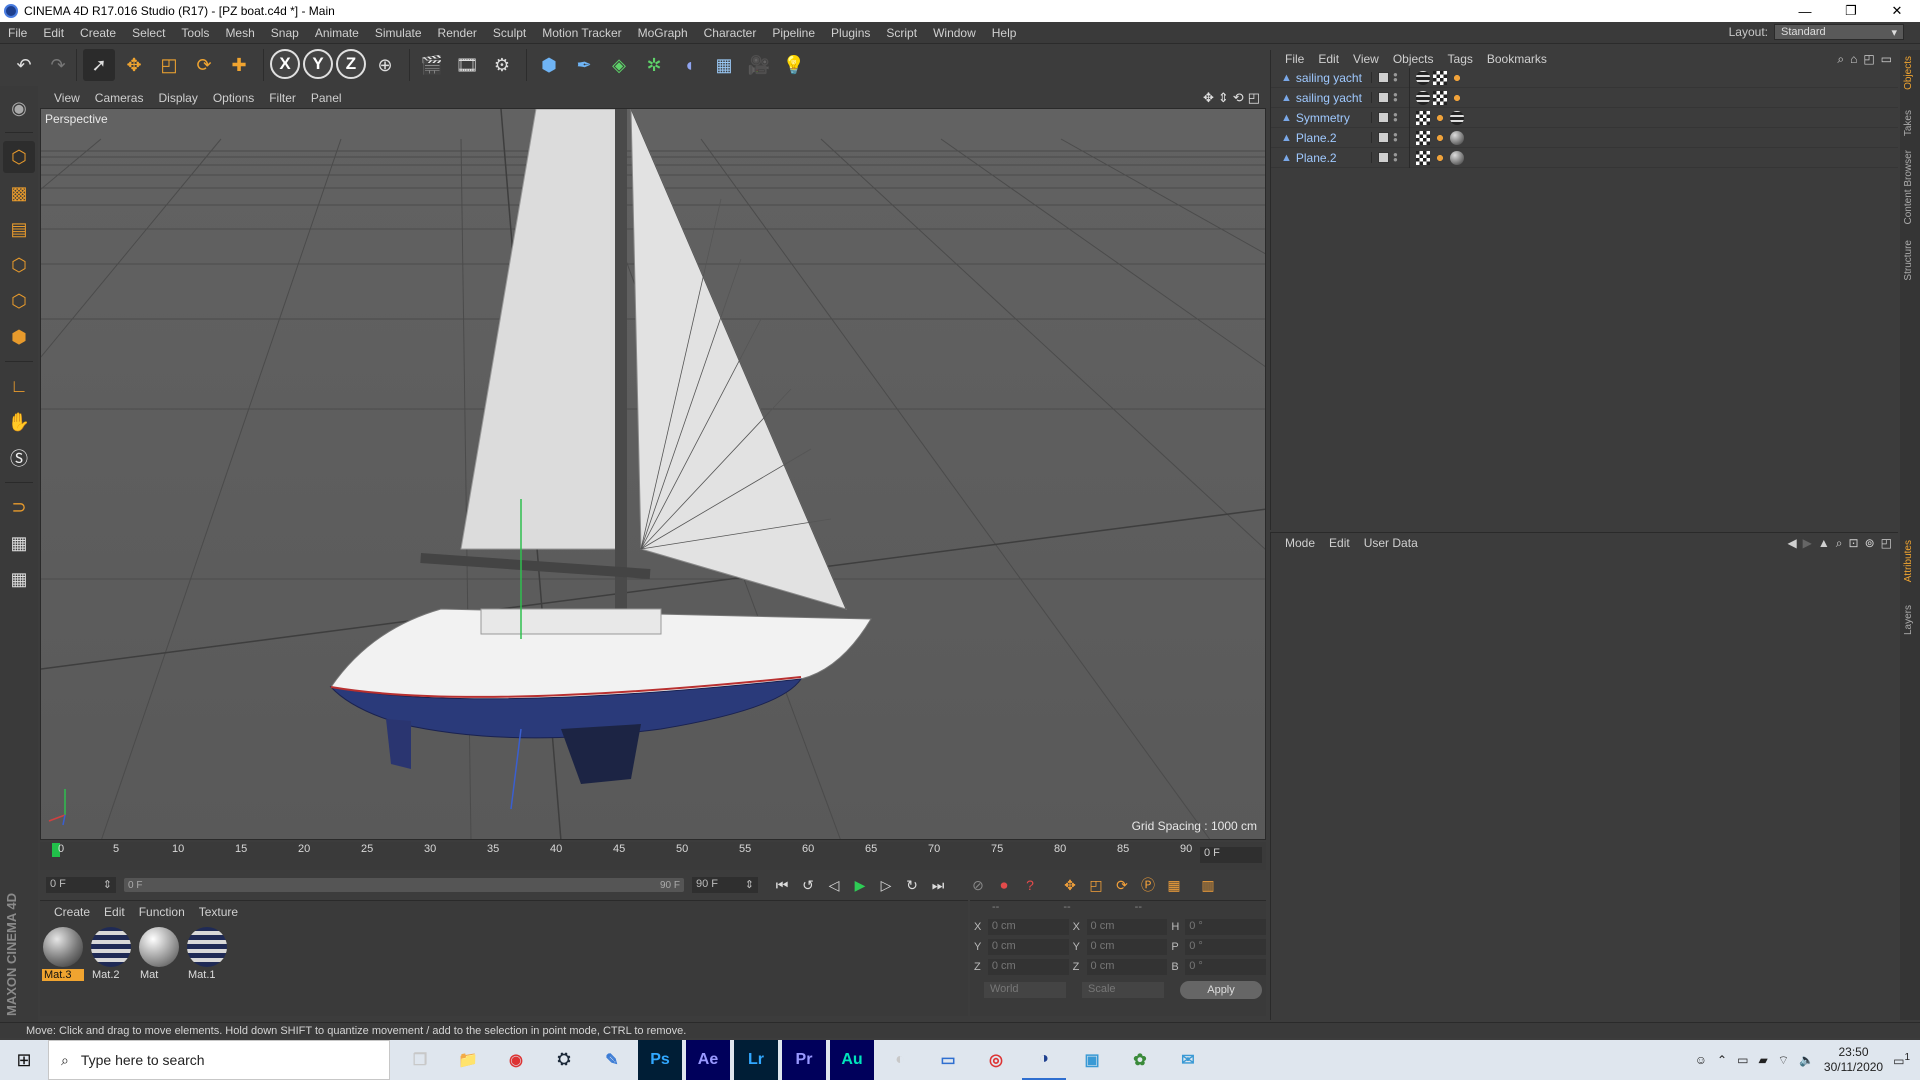 The image size is (1920, 1080). What do you see at coordinates (1127, 927) in the screenshot?
I see `size-x-field: 0 cm` at bounding box center [1127, 927].